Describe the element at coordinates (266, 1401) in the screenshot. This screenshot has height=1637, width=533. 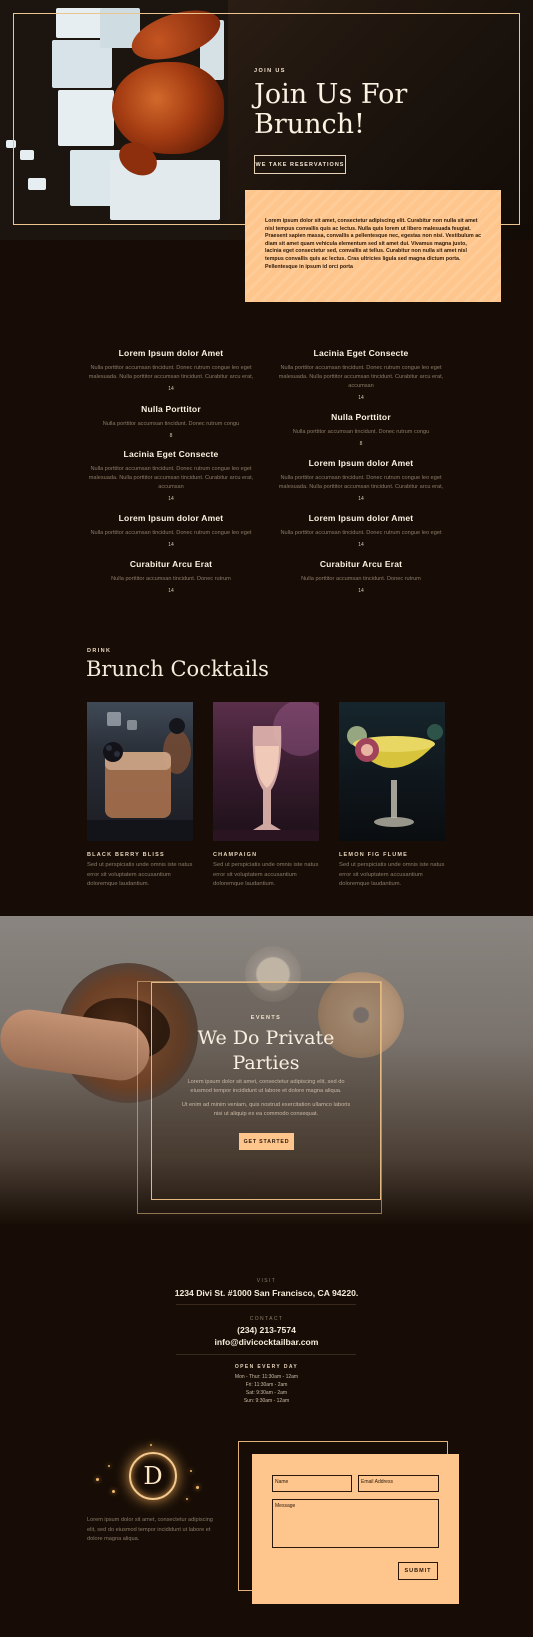
I see `hours-line: Sun: 9:30am - 12am` at that location.